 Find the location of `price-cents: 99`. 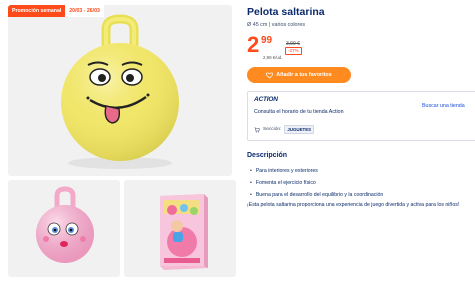

price-cents: 99 is located at coordinates (267, 40).